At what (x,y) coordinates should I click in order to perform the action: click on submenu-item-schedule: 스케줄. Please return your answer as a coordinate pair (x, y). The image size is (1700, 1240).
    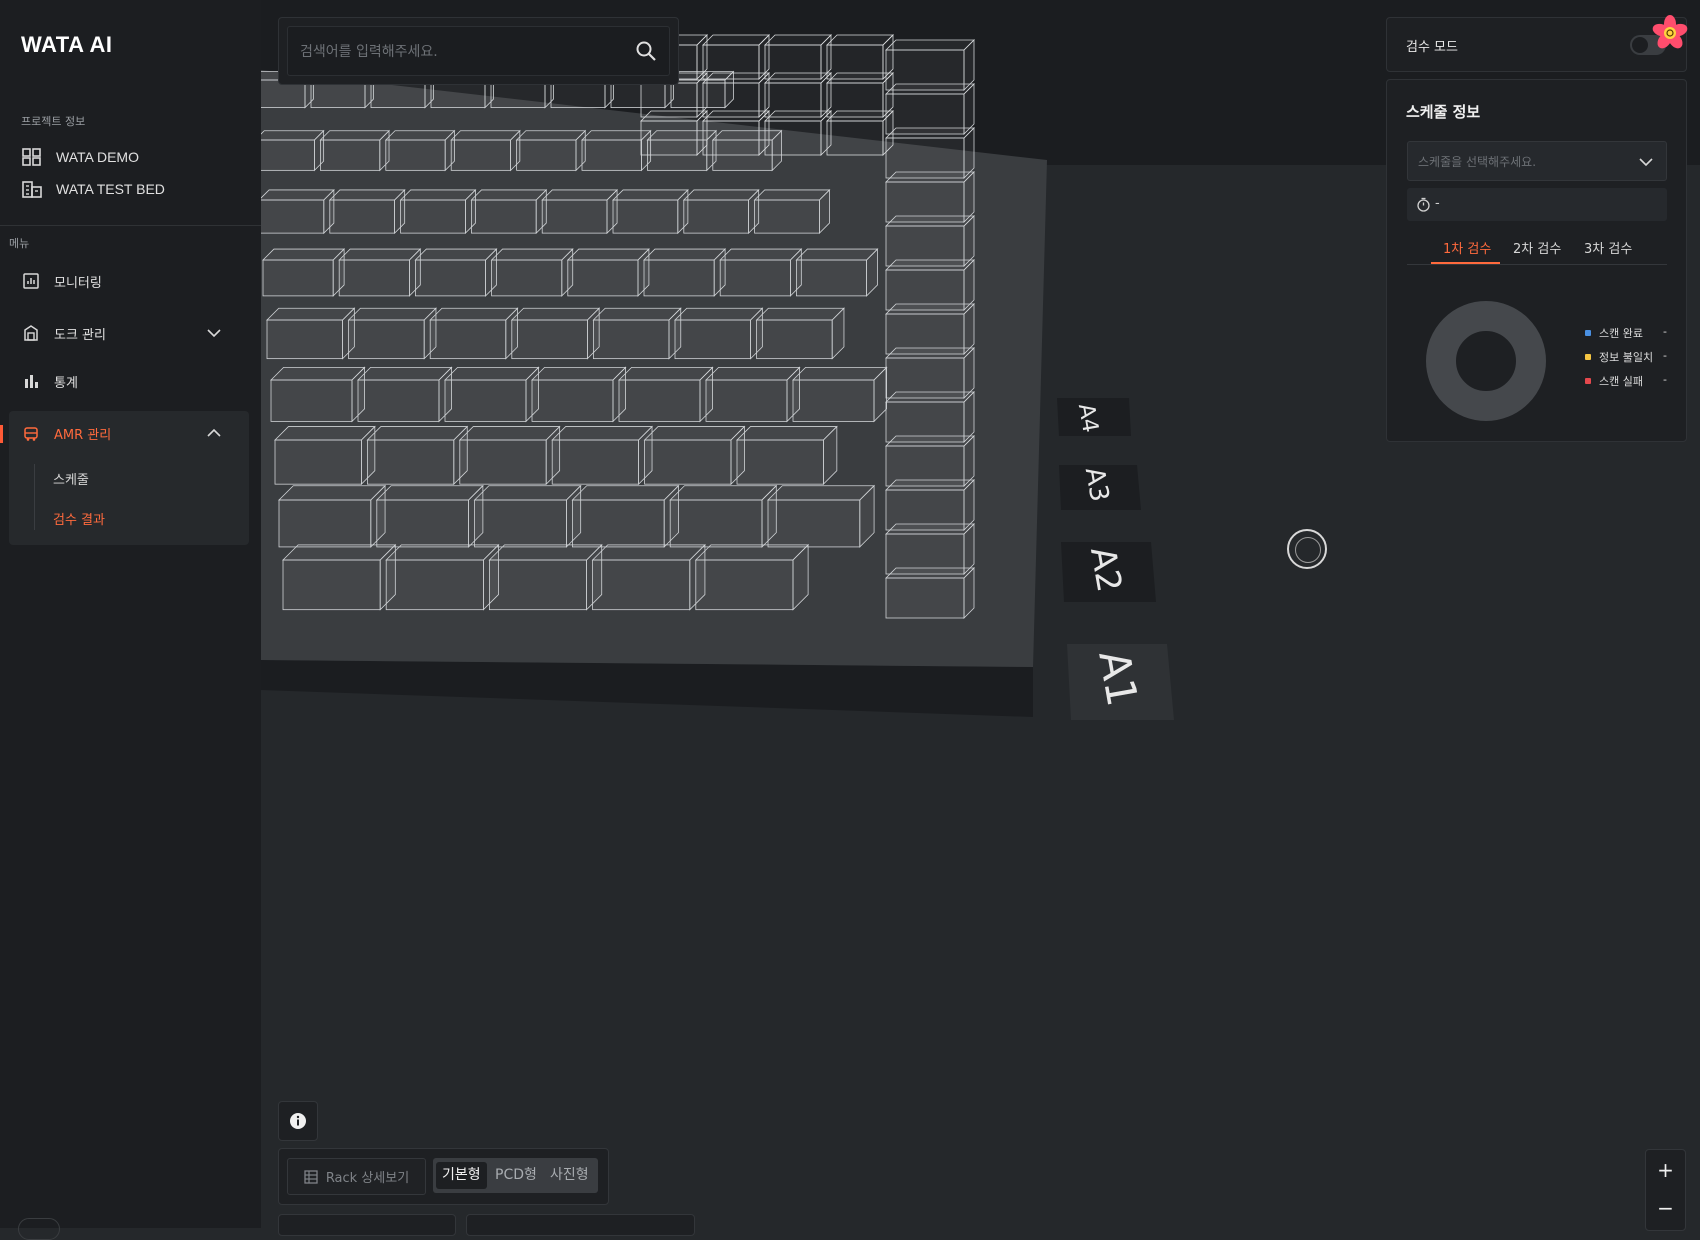
    Looking at the image, I should click on (71, 478).